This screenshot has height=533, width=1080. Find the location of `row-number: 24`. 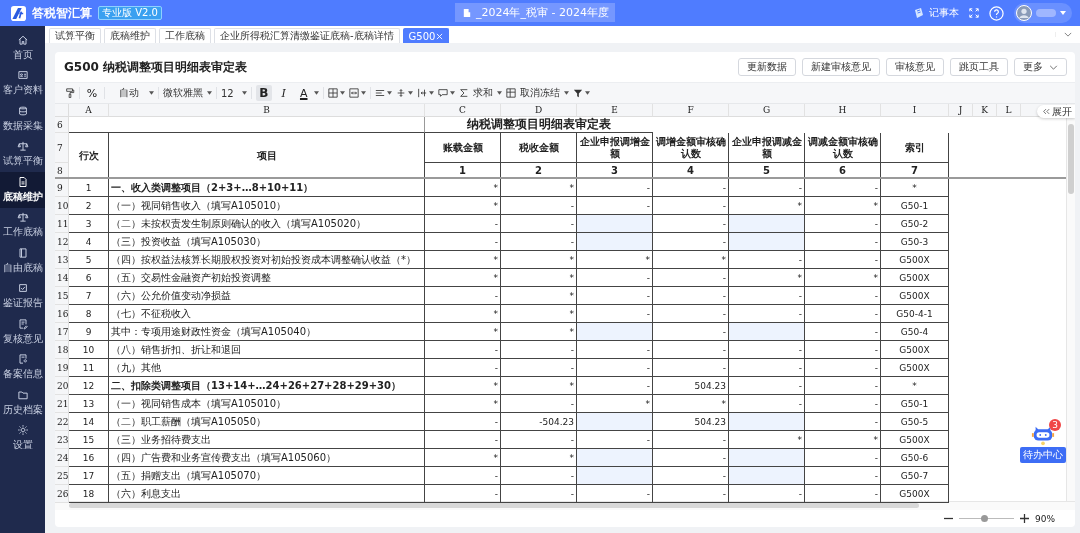

row-number: 24 is located at coordinates (62, 458).